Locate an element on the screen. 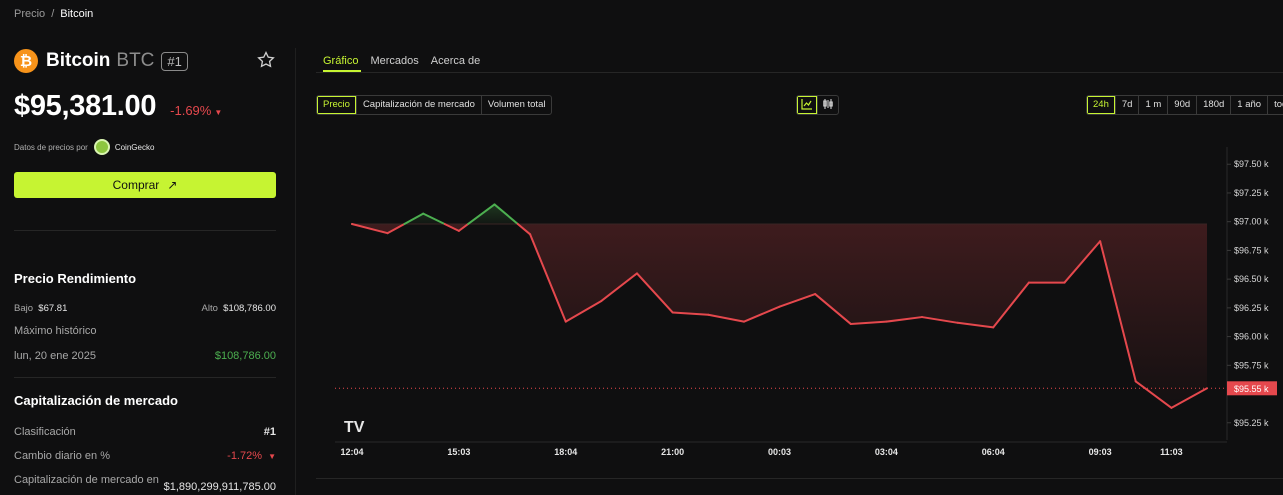 This screenshot has width=1283, height=495. y-tick-label: $96.50 k is located at coordinates (1251, 279).